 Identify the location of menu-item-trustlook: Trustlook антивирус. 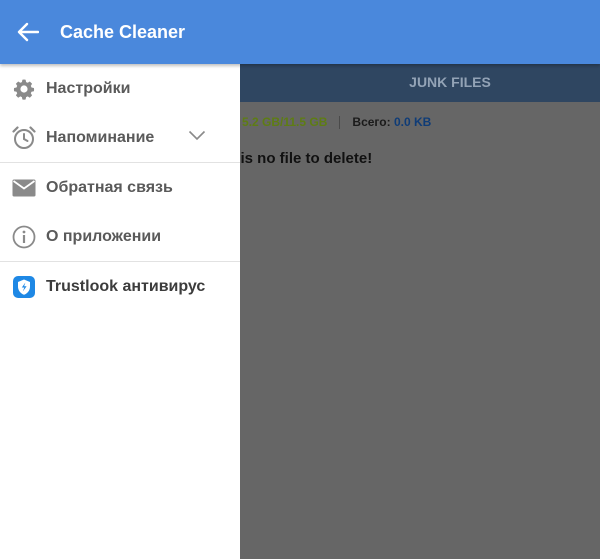
(120, 286).